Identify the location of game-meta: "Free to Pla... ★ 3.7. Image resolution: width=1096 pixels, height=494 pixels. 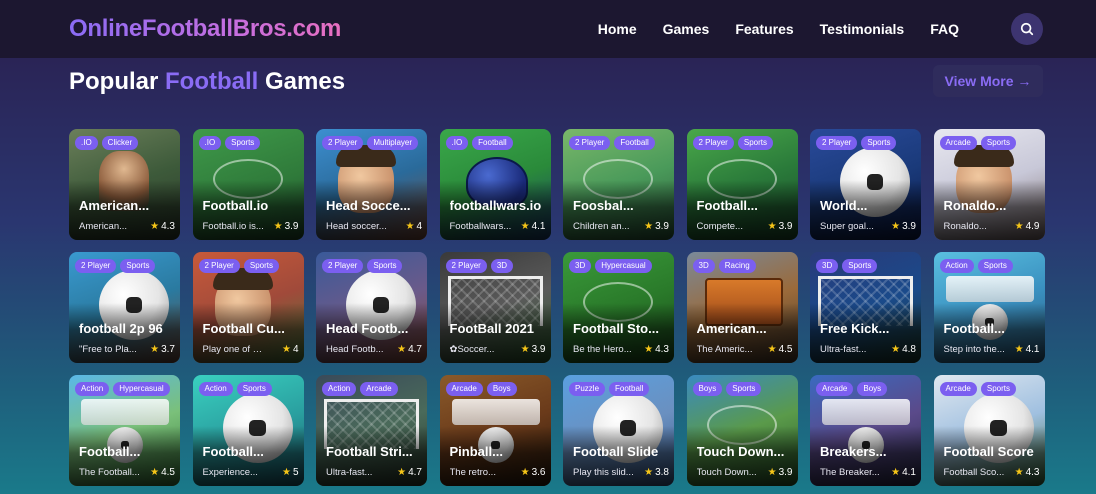
(127, 349).